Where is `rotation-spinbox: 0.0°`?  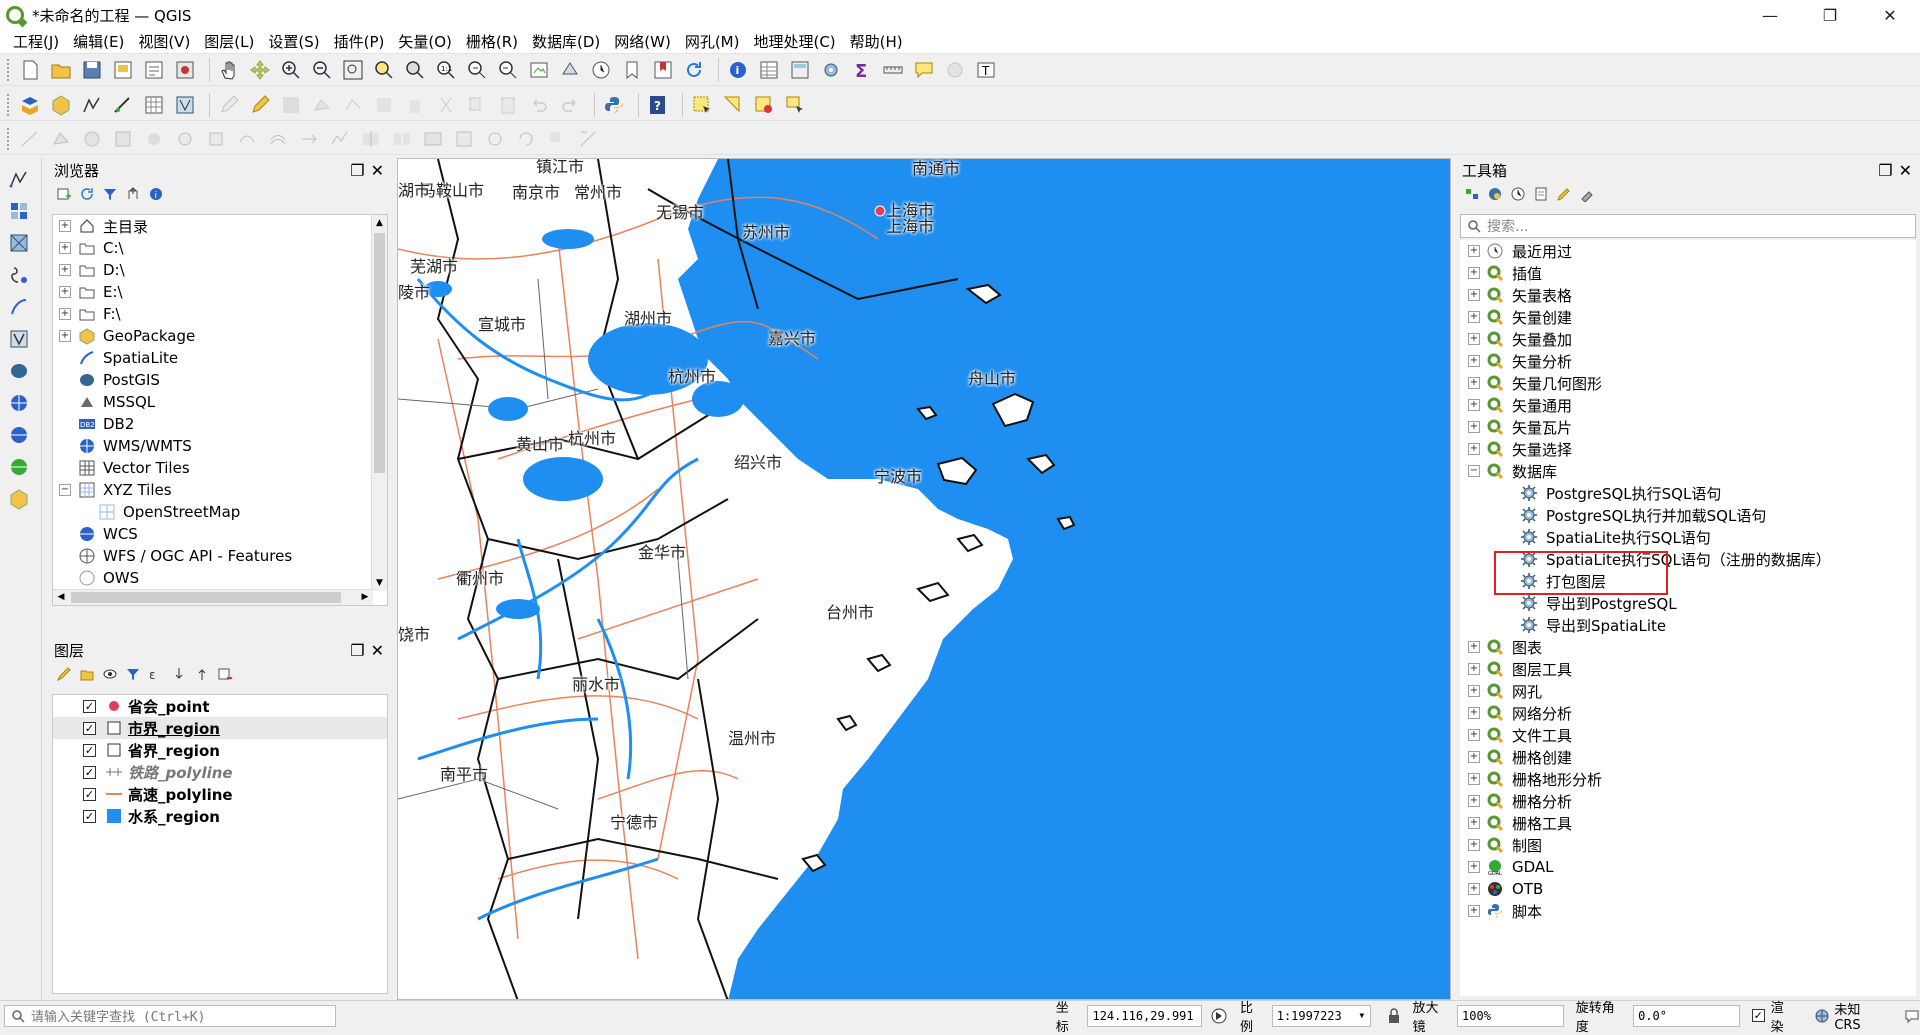
rotation-spinbox: 0.0° is located at coordinates (1686, 1015).